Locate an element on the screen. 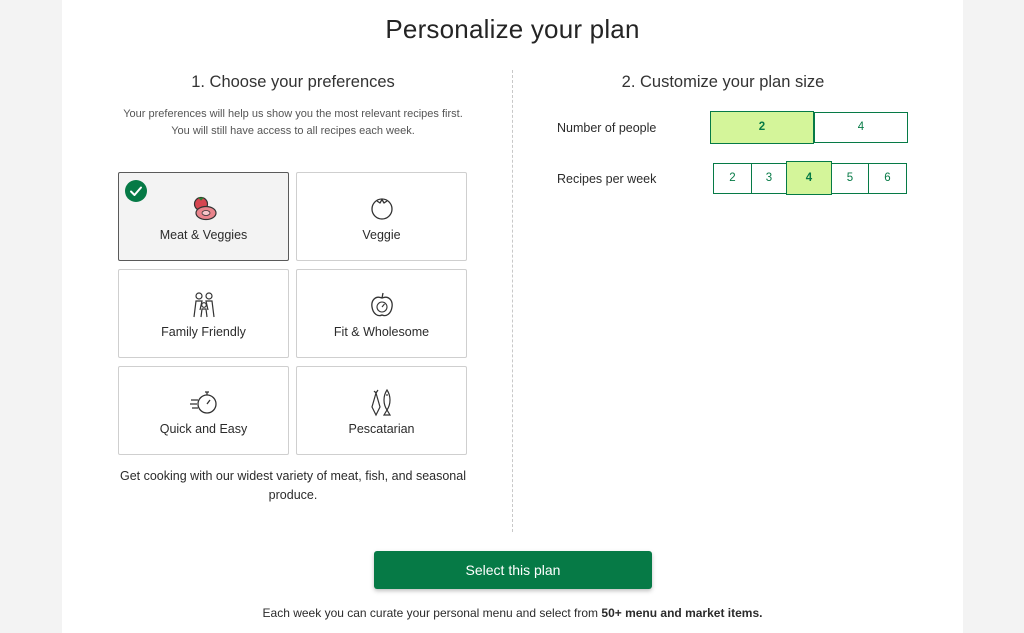 The height and width of the screenshot is (633, 1024). preference-tile-fit-wholesome: Fit & Wholesome is located at coordinates (381, 313).